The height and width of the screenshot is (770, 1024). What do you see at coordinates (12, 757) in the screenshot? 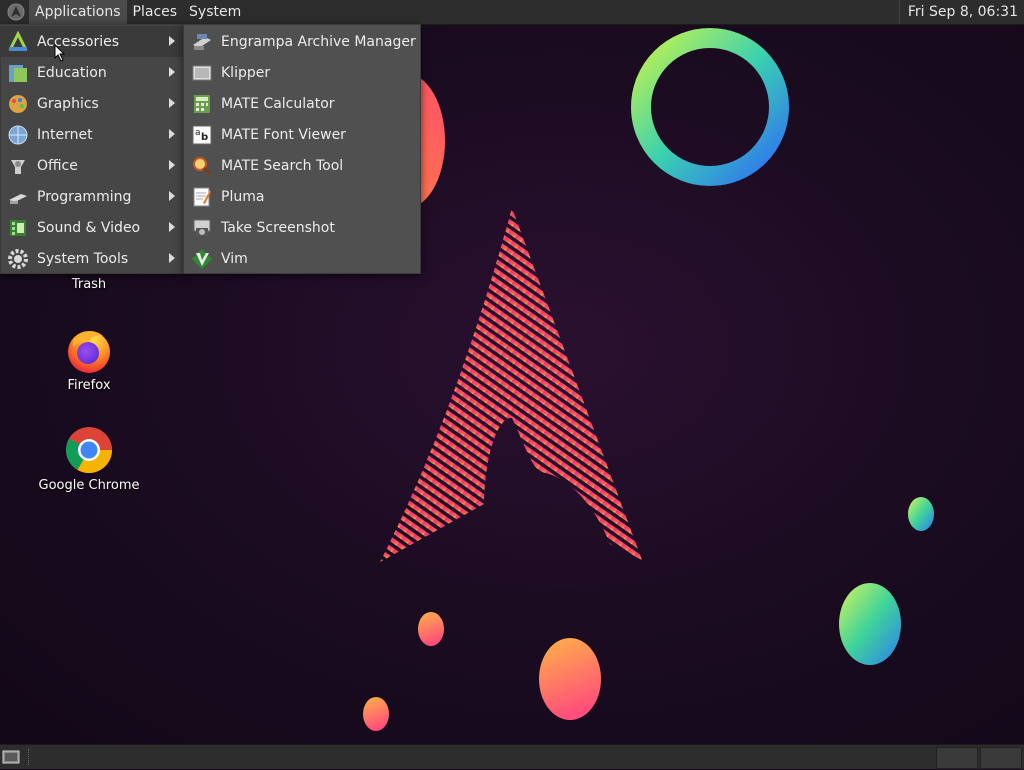
I see `show-desktop-icon` at bounding box center [12, 757].